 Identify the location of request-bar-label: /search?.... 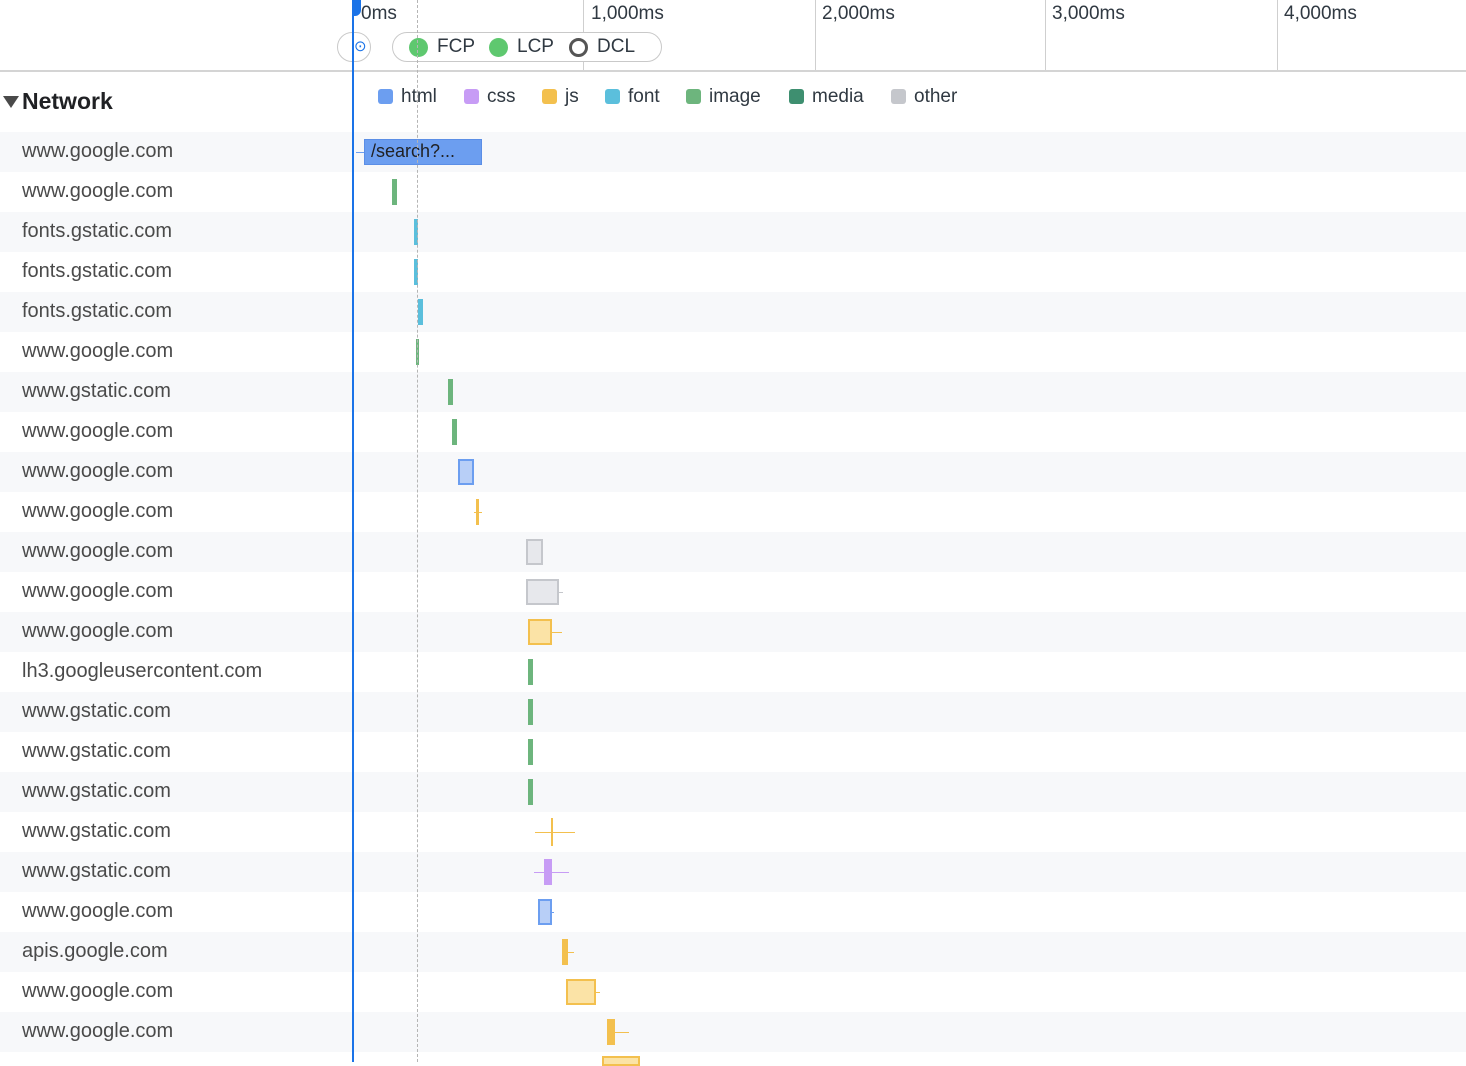
(413, 151).